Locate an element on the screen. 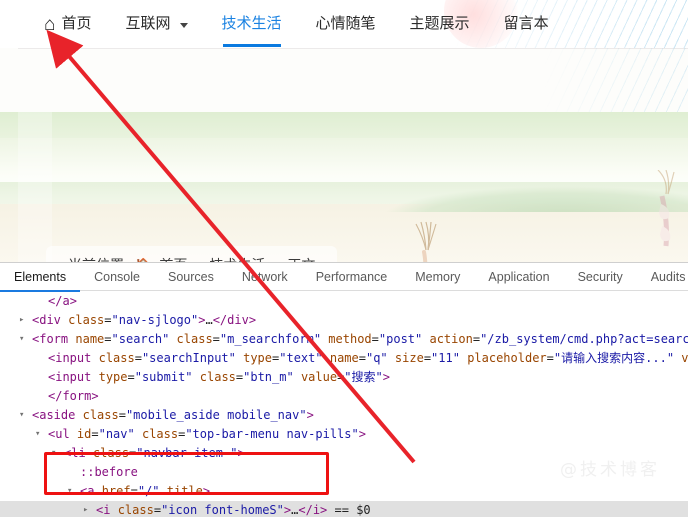  dom-line-l9: ::before is located at coordinates (344, 472).